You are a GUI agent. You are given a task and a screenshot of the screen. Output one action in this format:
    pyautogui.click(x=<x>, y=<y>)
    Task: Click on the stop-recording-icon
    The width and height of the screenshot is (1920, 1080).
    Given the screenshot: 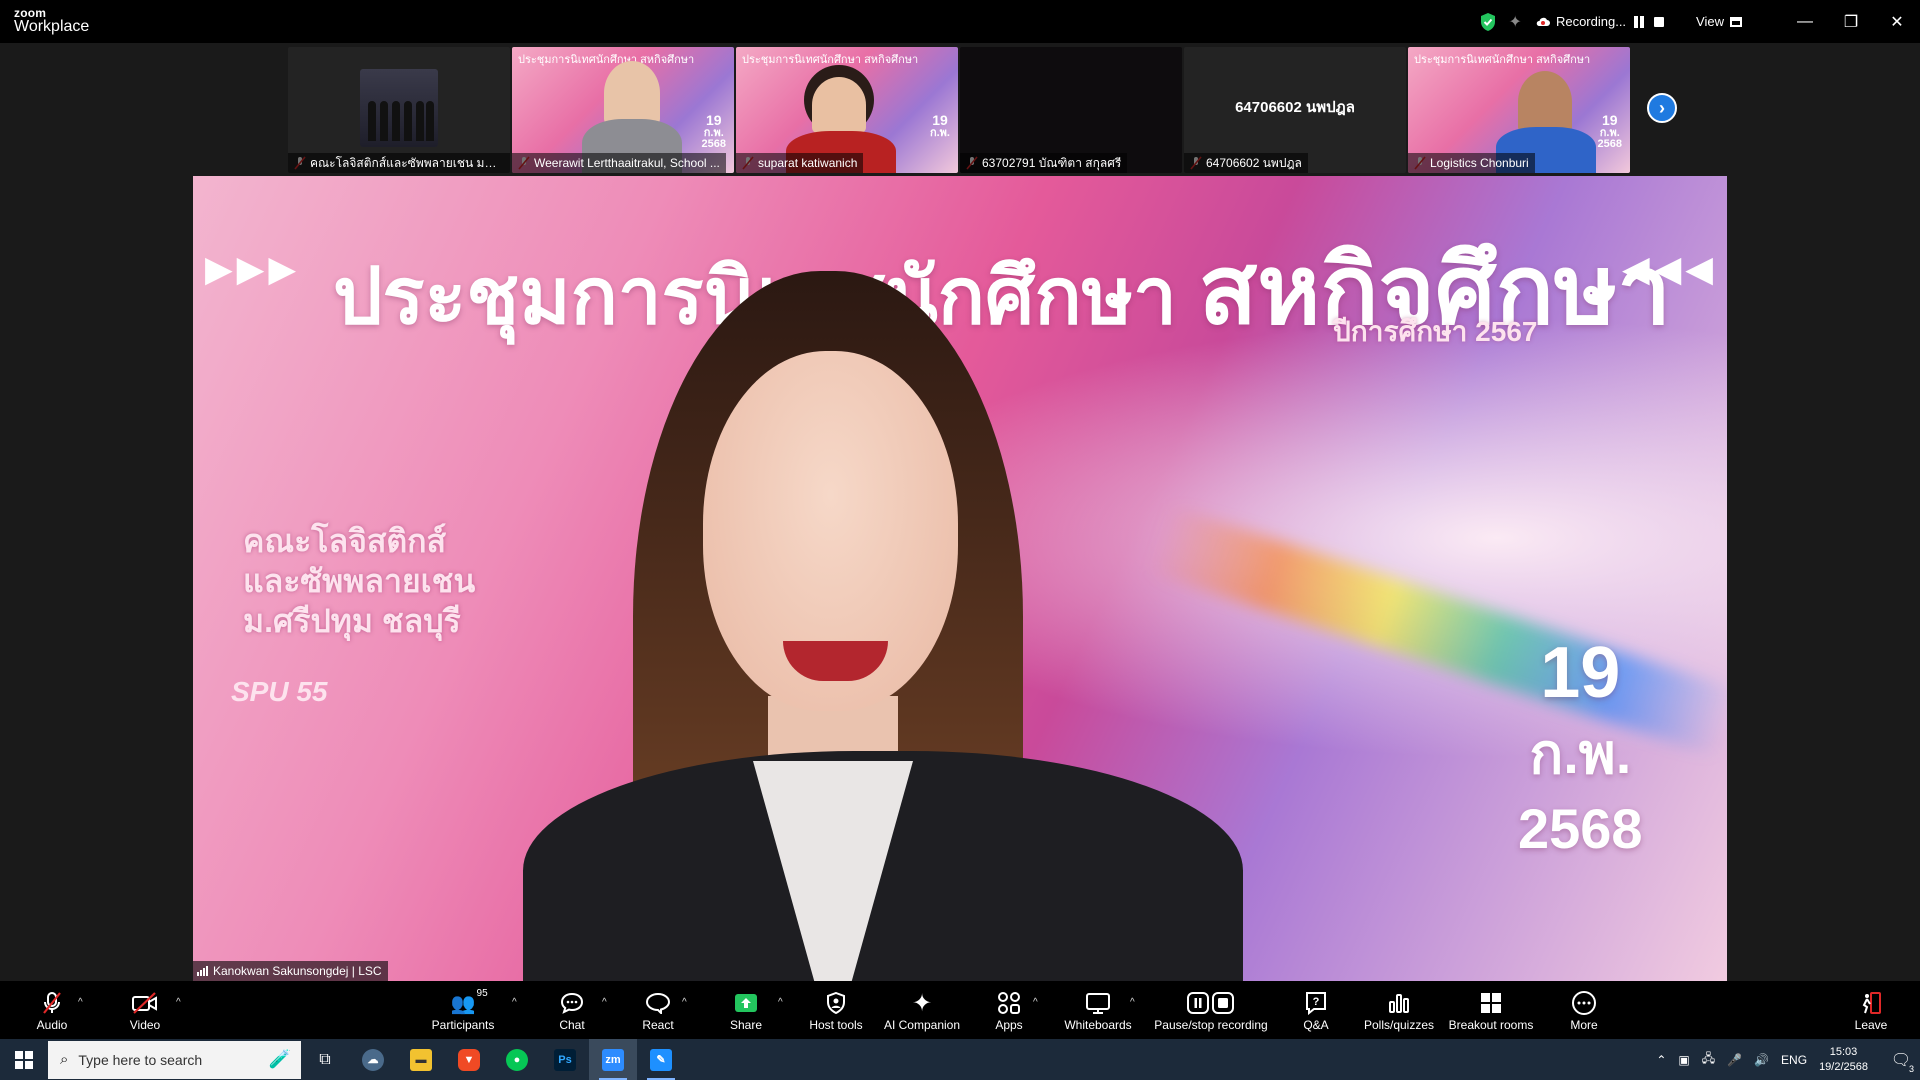 What is the action you would take?
    pyautogui.click(x=1659, y=22)
    